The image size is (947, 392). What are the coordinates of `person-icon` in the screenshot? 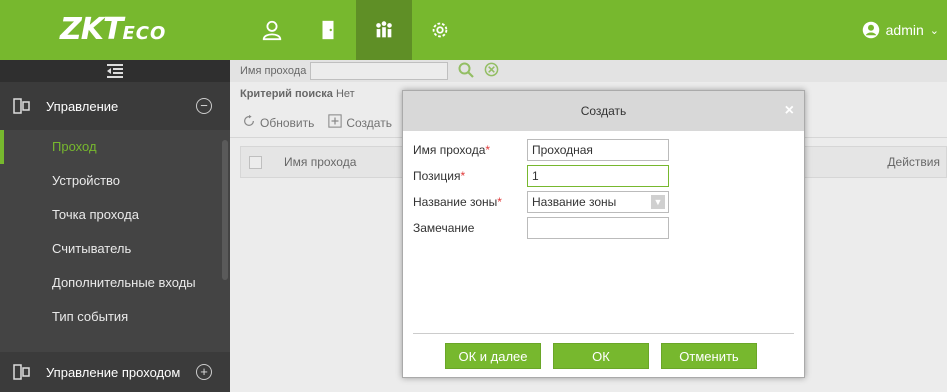 It's located at (272, 30).